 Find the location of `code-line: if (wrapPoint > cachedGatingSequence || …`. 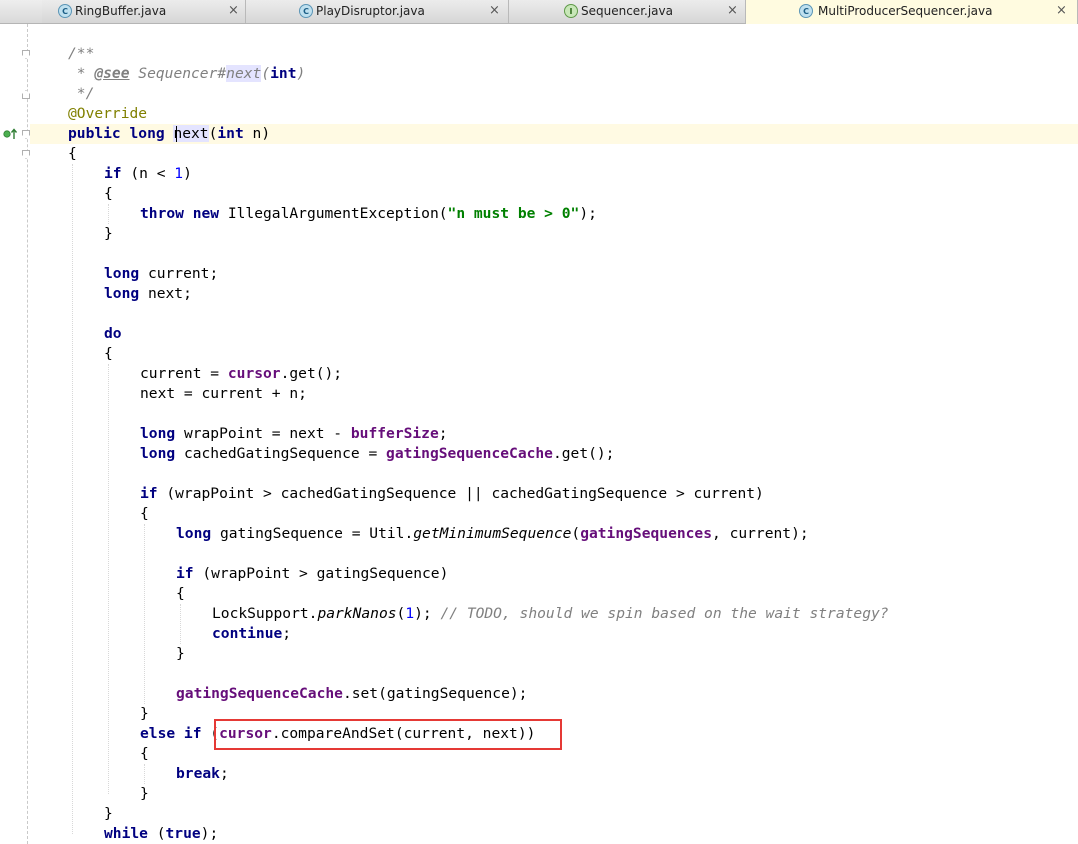

code-line: if (wrapPoint > cachedGatingSequence || … is located at coordinates (452, 493).